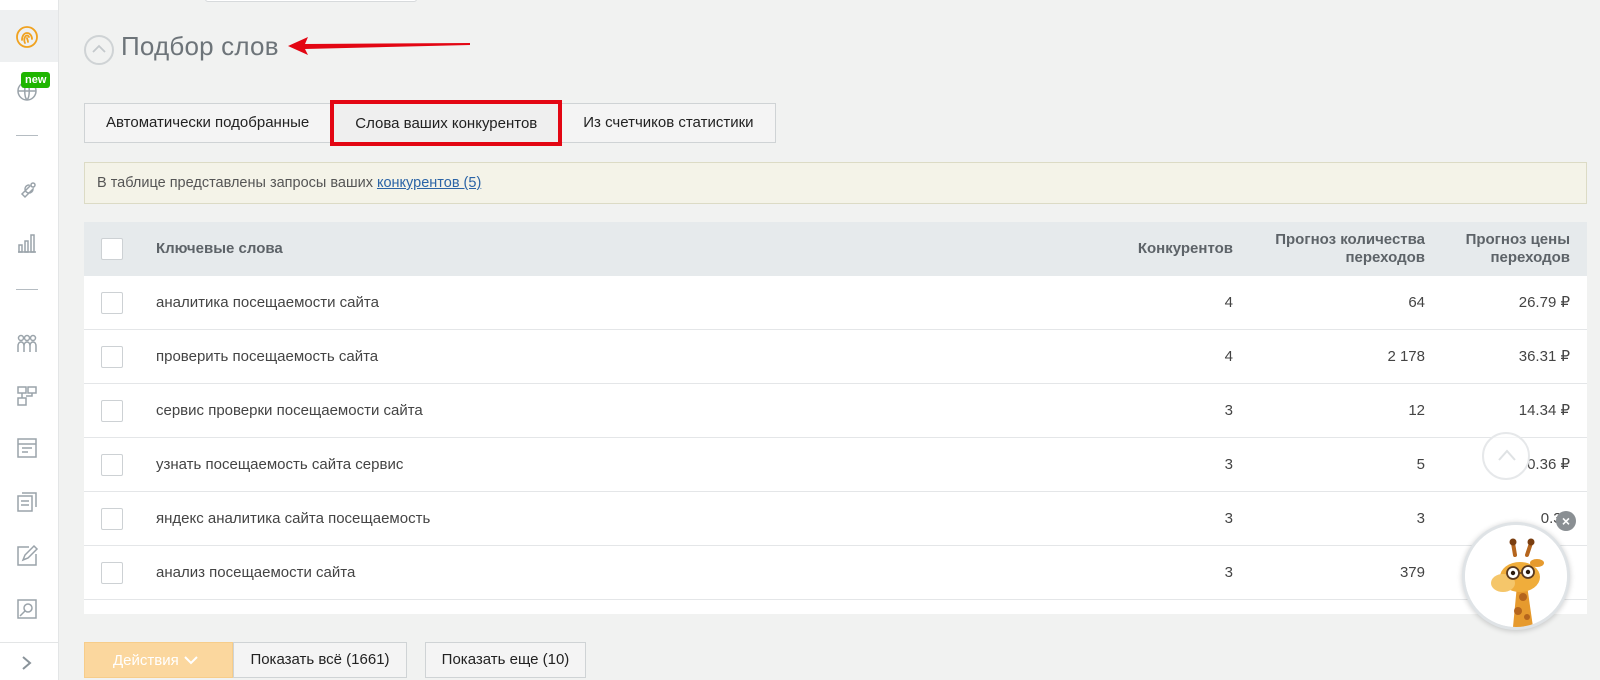 The height and width of the screenshot is (680, 1600). I want to click on edit-icon, so click(27, 556).